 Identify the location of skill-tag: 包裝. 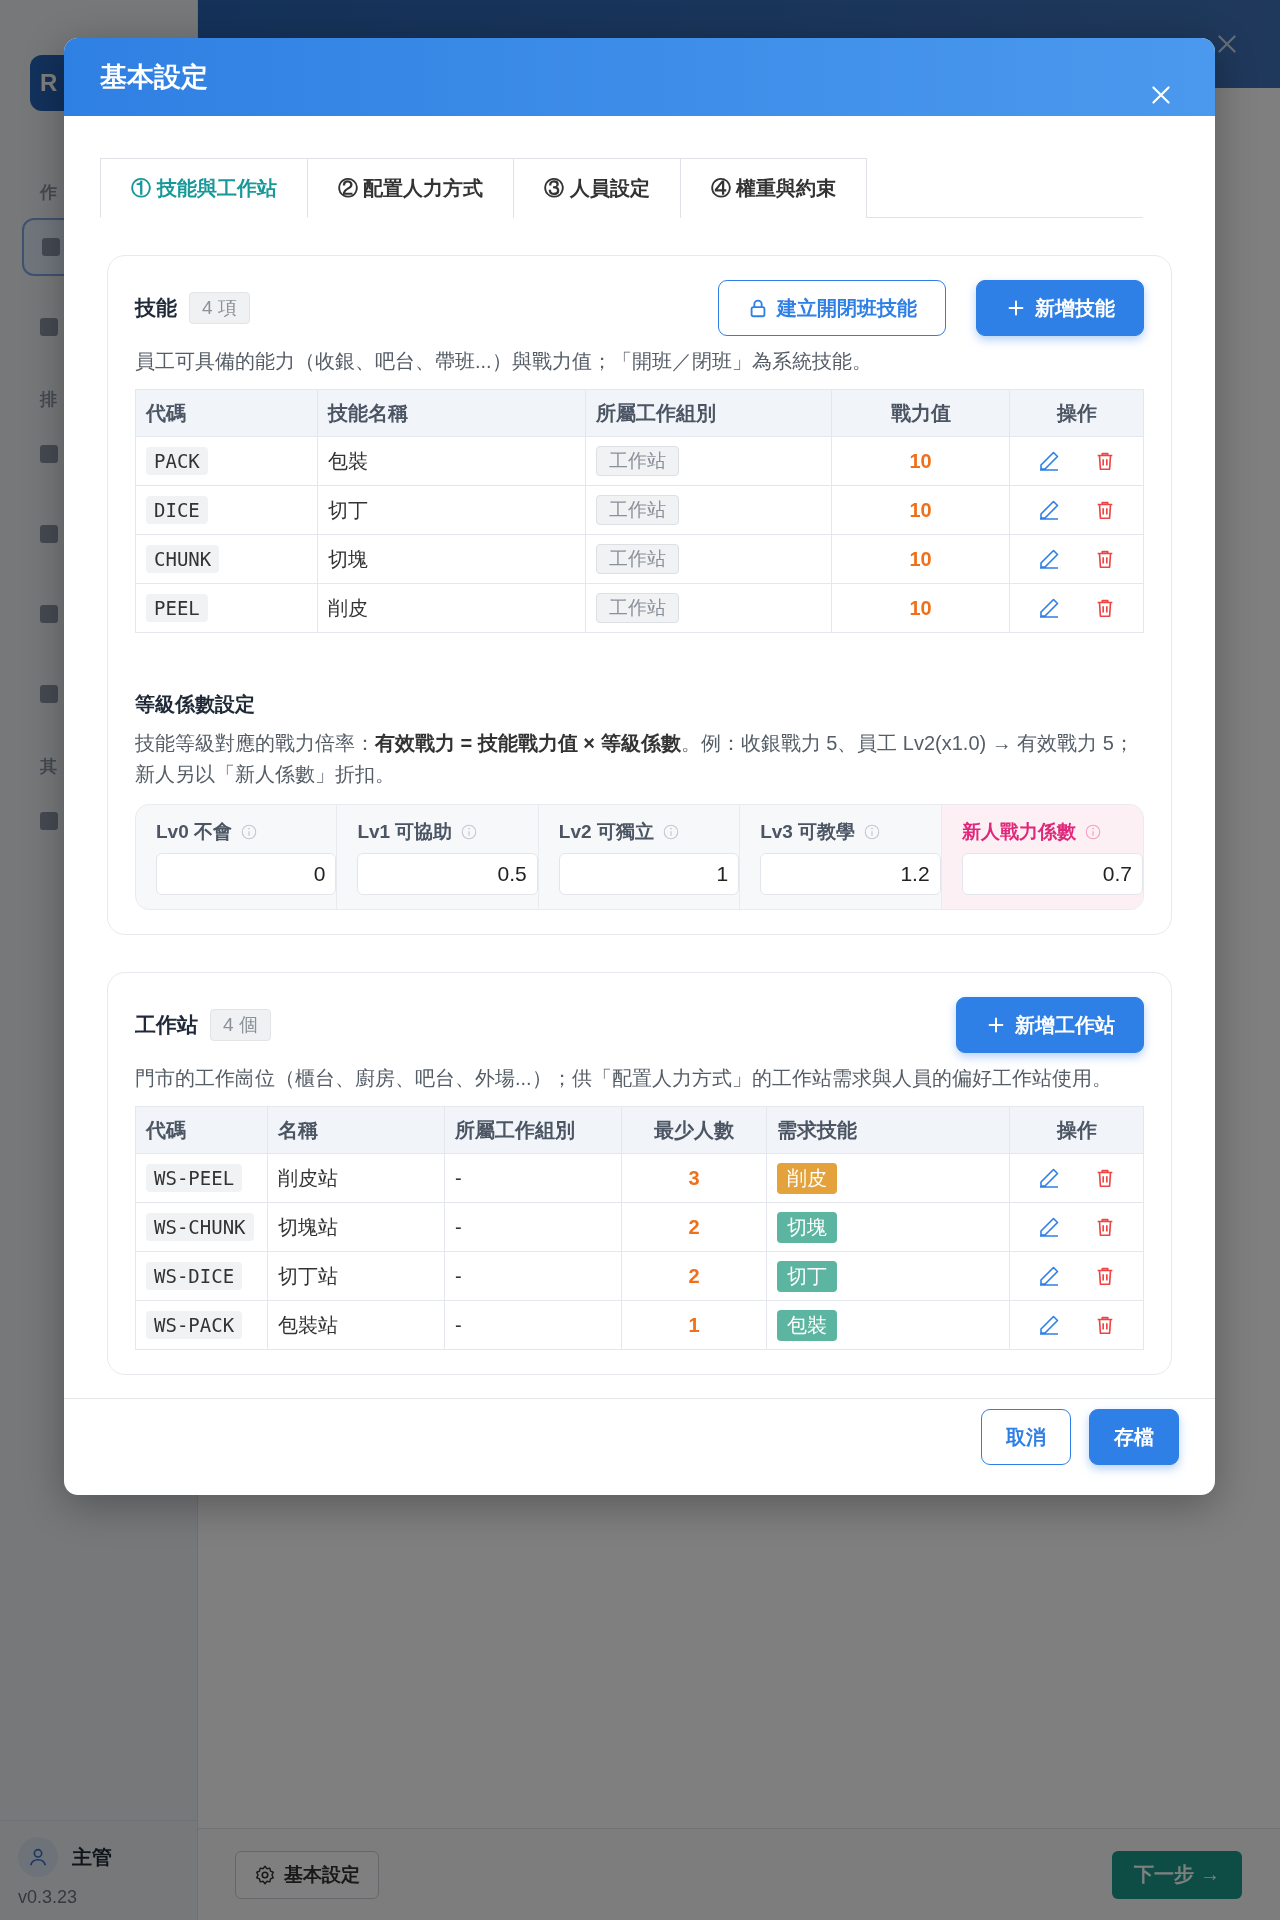
(807, 1325).